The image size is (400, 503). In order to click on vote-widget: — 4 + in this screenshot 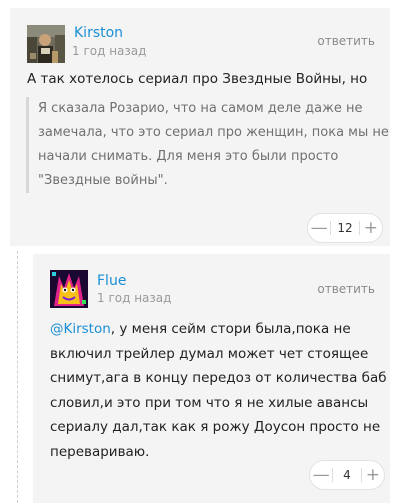, I will do `click(347, 475)`.